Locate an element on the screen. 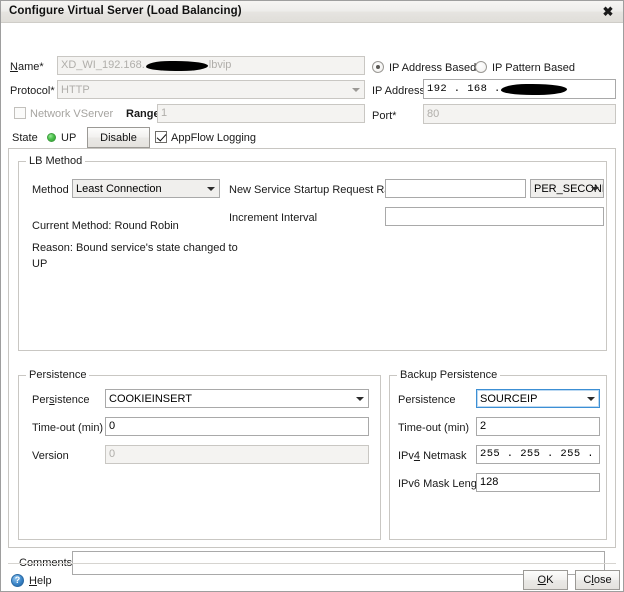 This screenshot has height=592, width=624. ok-button-label: OK is located at coordinates (545, 580).